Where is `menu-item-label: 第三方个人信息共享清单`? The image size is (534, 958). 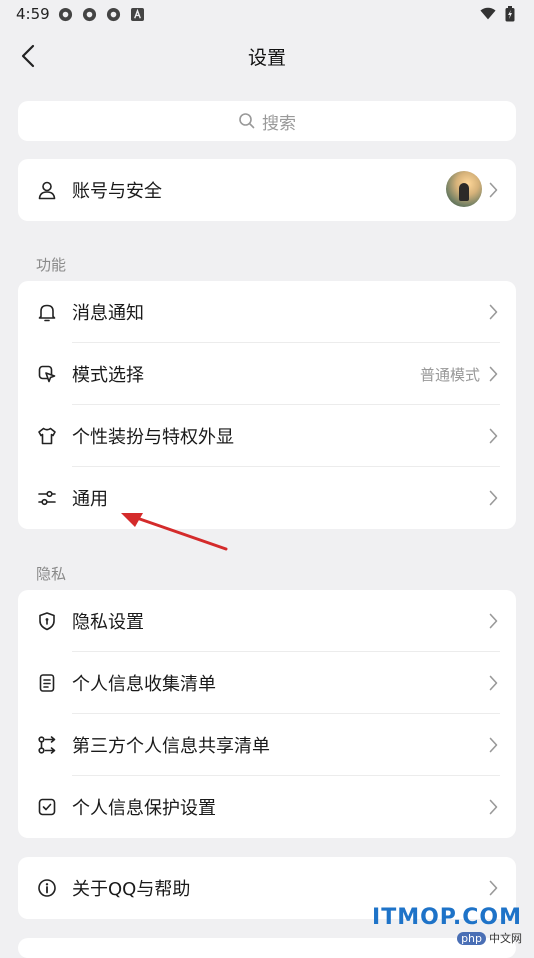
menu-item-label: 第三方个人信息共享清单 is located at coordinates (171, 746).